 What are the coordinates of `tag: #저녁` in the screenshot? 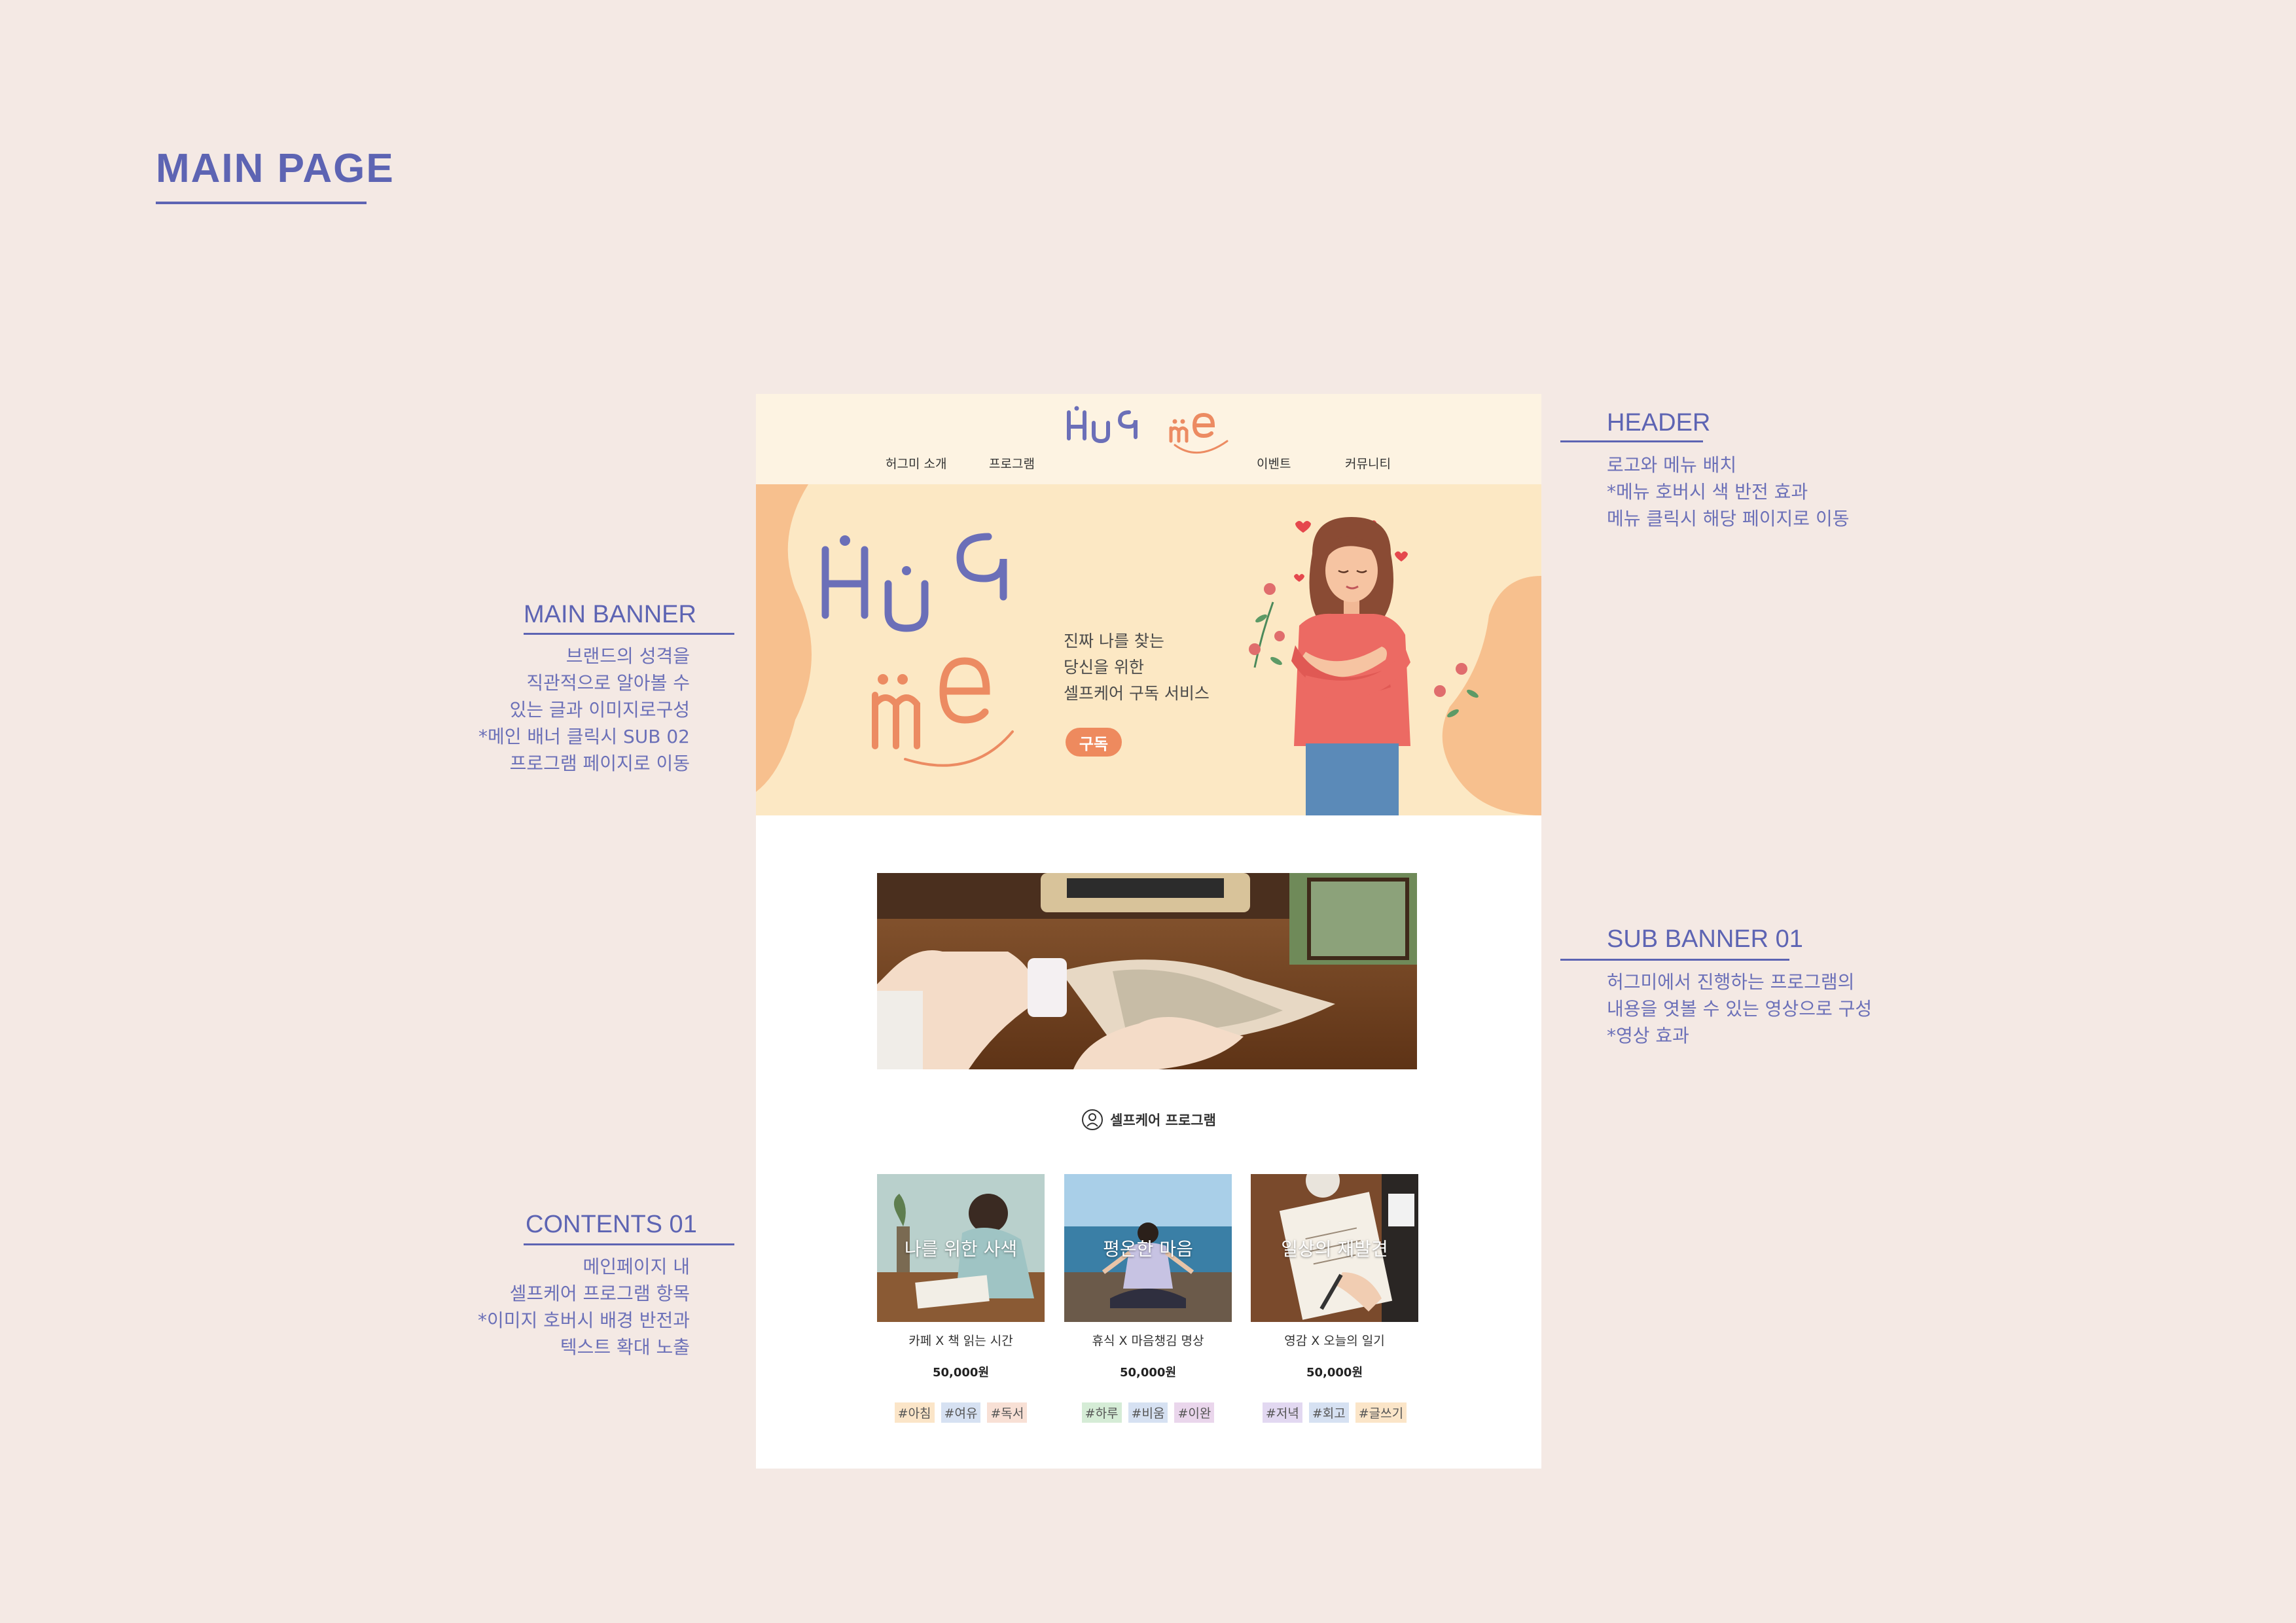 It's located at (1282, 1412).